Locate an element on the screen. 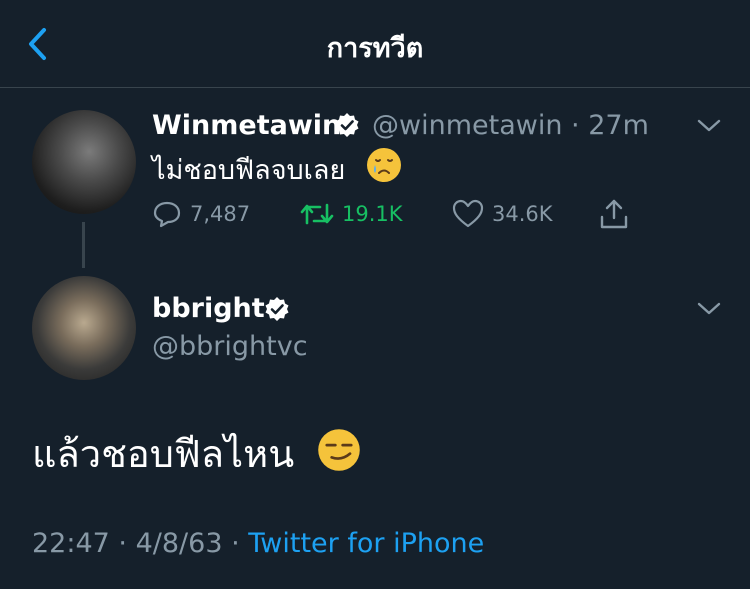 The image size is (750, 589). like-action: 34.6K is located at coordinates (502, 214).